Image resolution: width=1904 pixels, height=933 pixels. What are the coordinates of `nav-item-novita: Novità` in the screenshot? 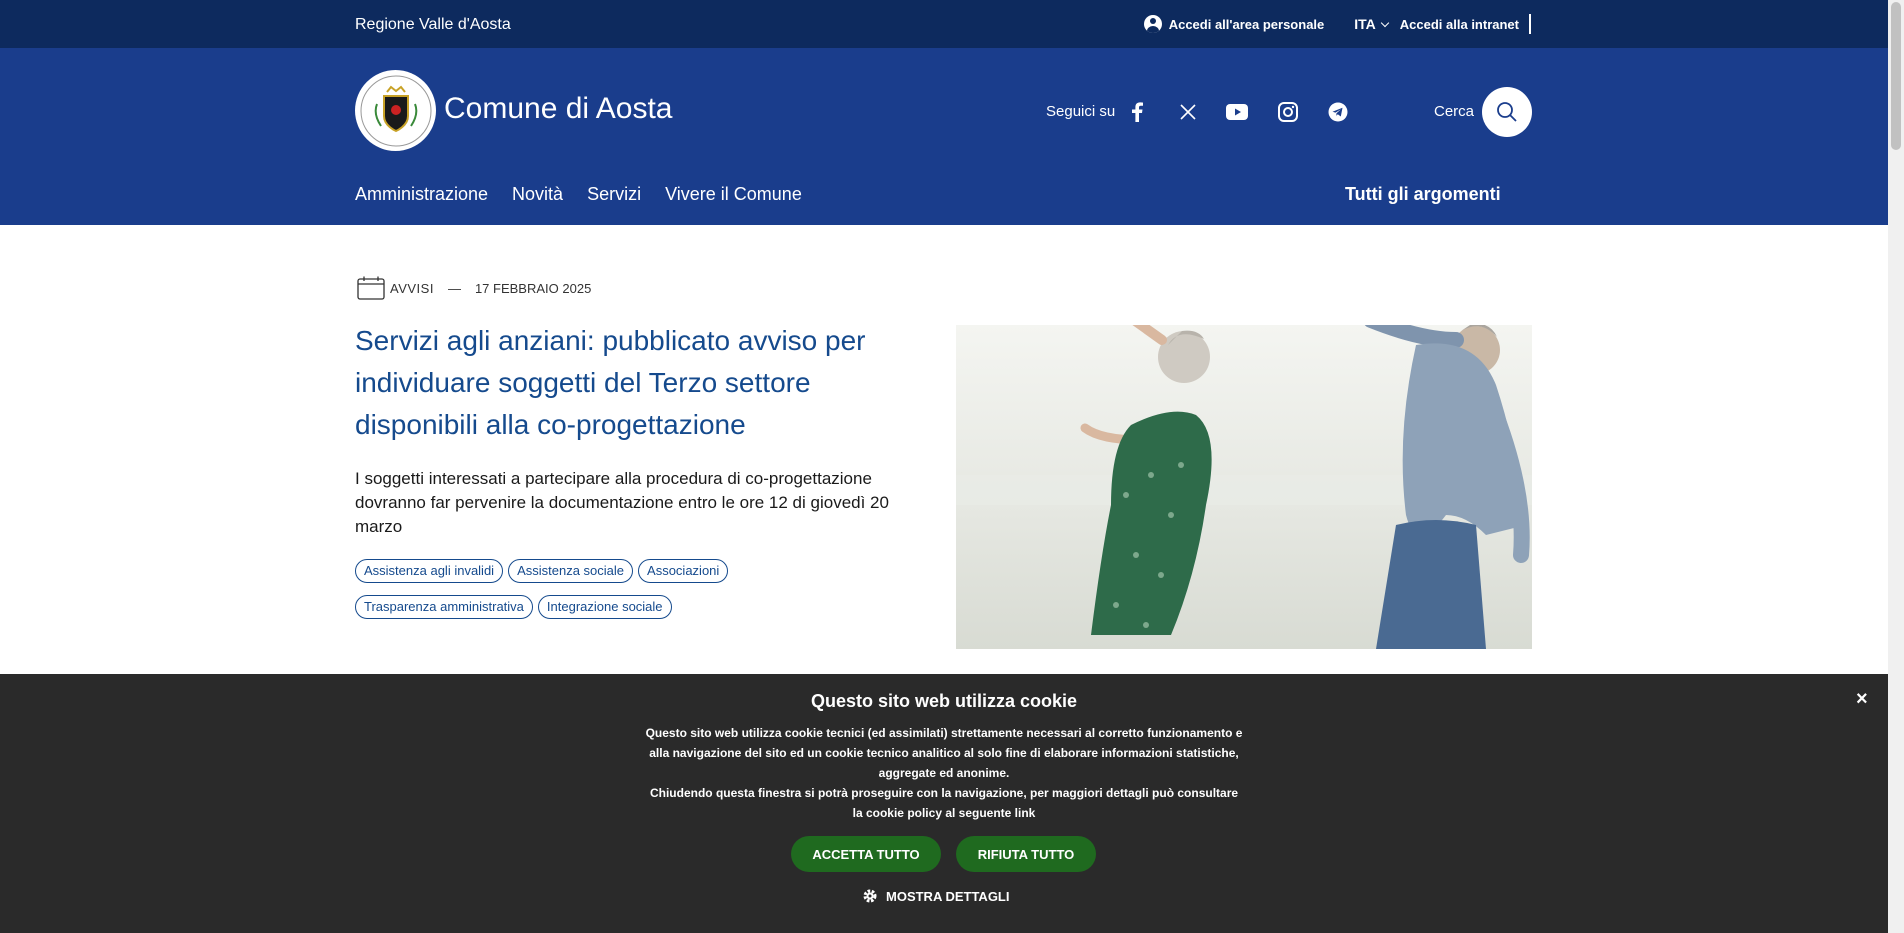 It's located at (537, 194).